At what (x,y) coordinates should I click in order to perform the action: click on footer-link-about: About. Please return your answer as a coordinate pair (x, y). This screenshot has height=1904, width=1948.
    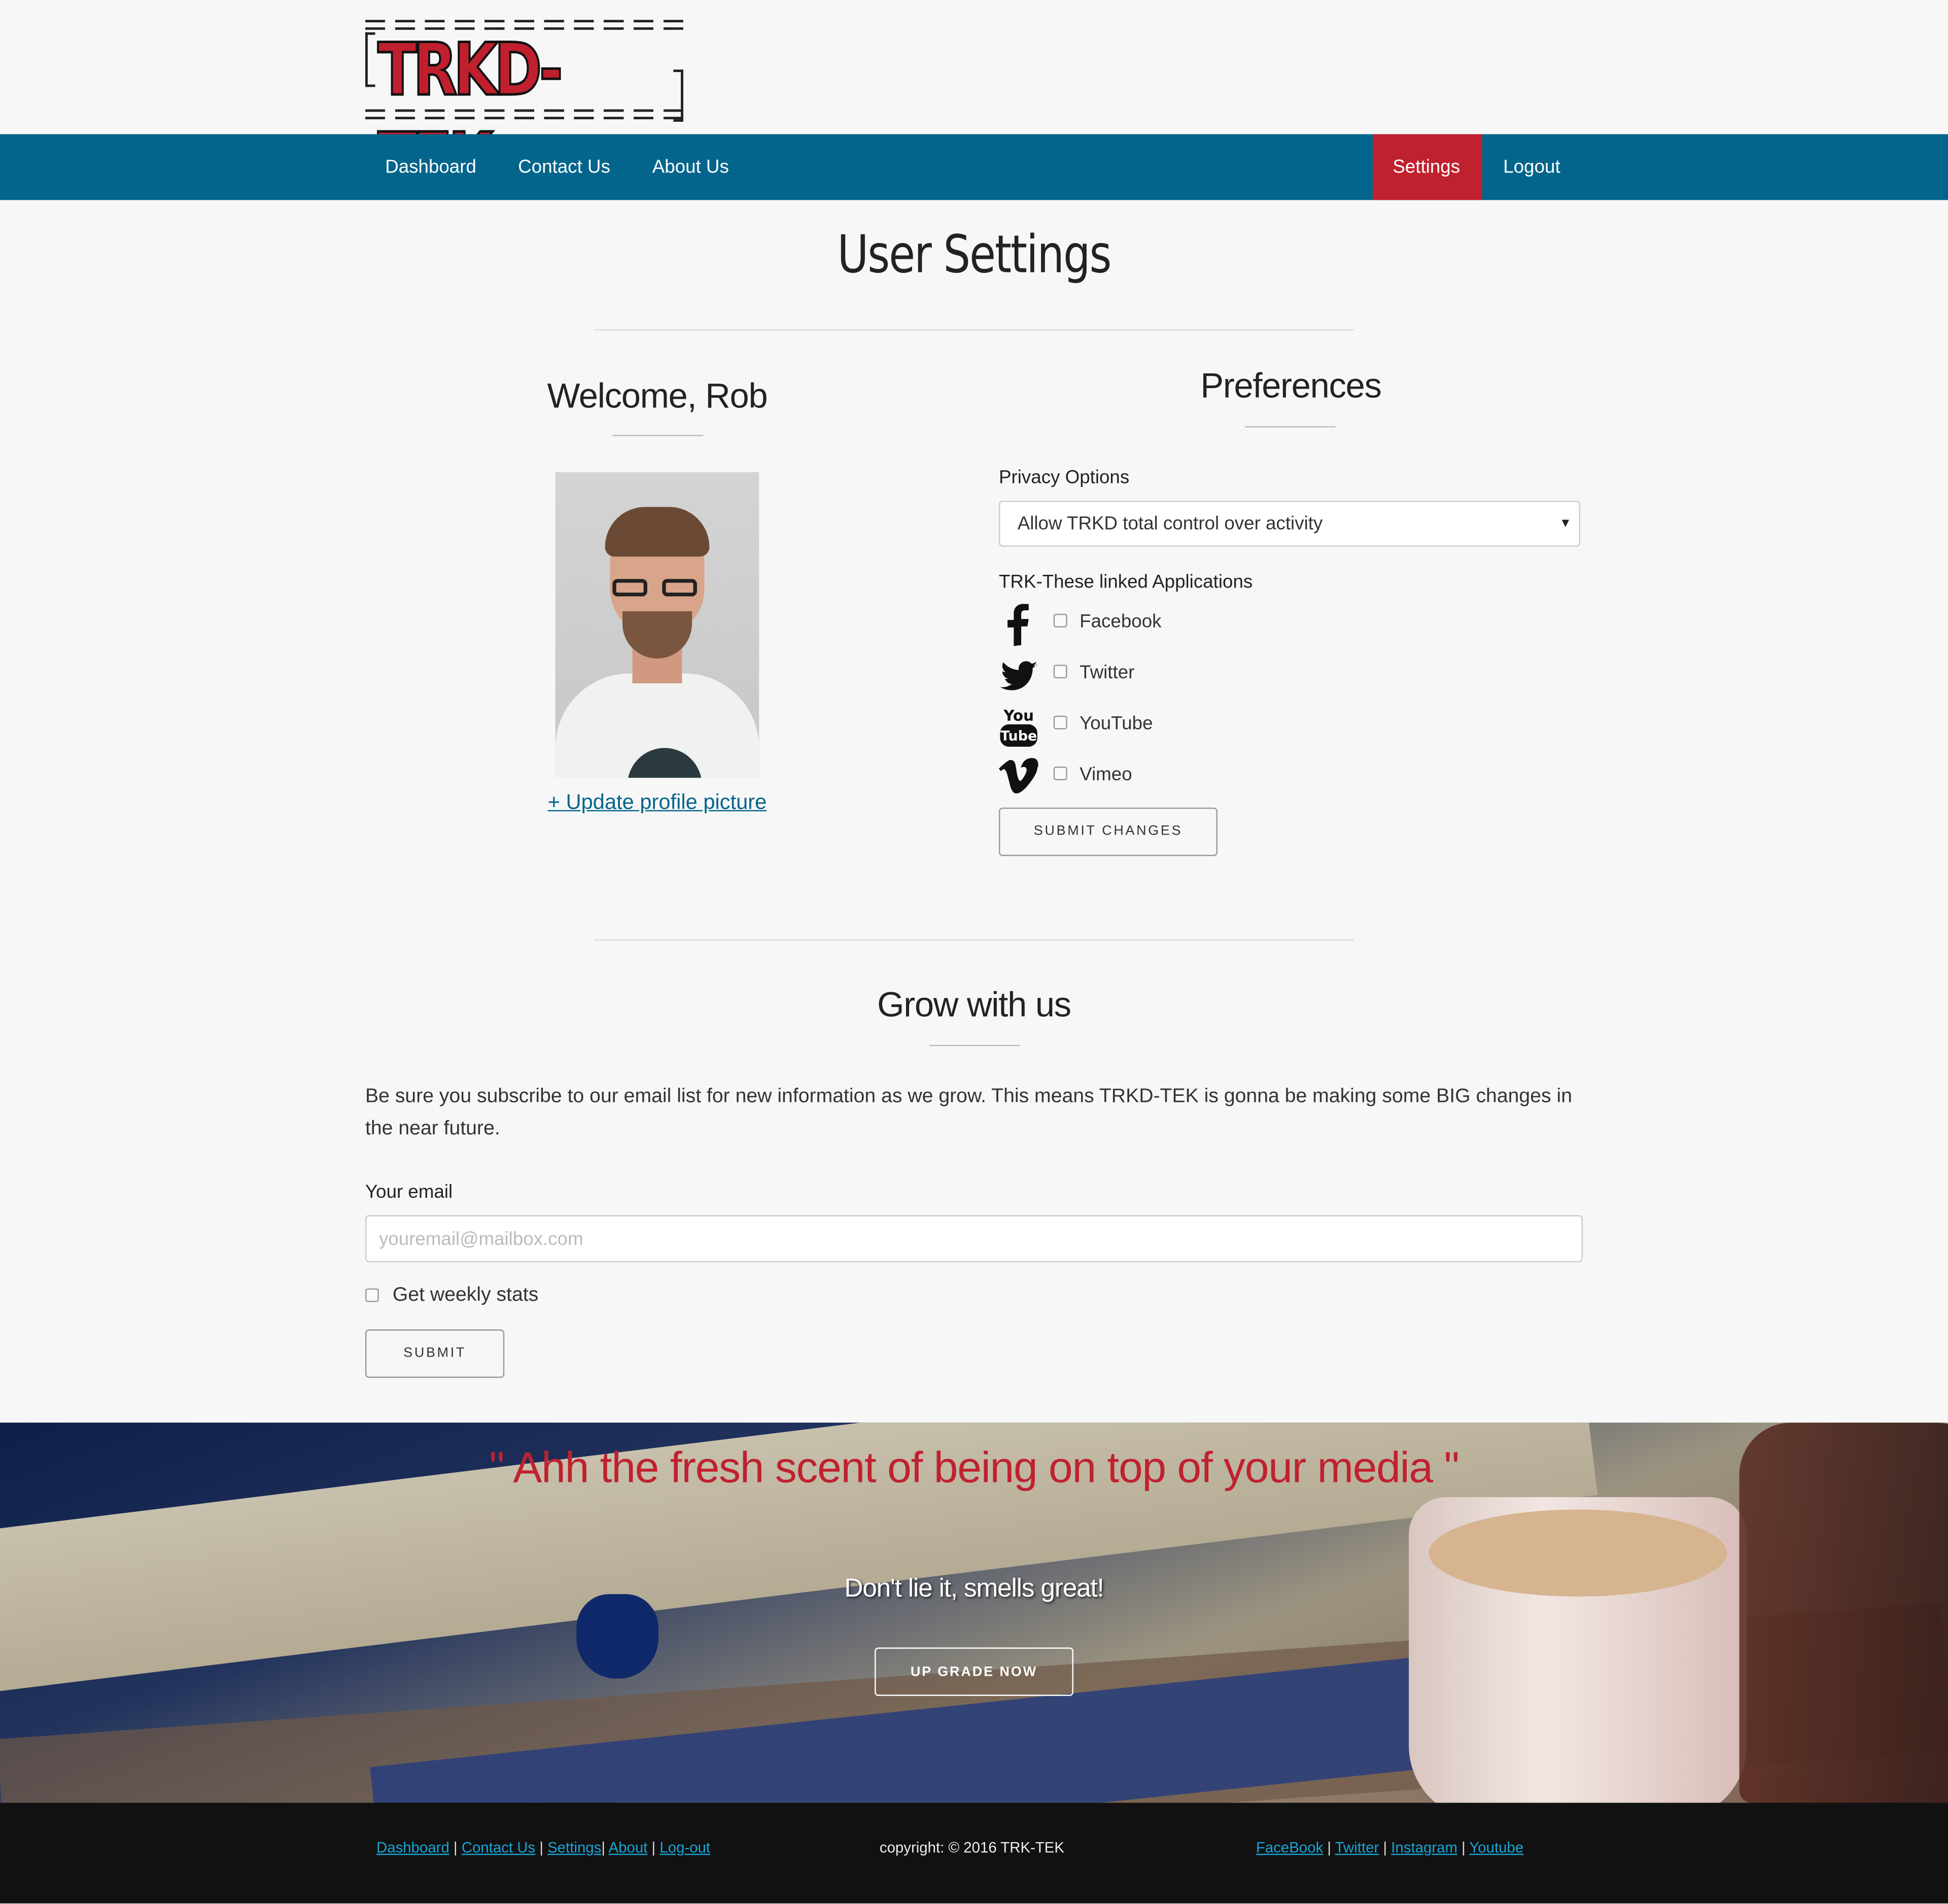
    Looking at the image, I should click on (628, 1848).